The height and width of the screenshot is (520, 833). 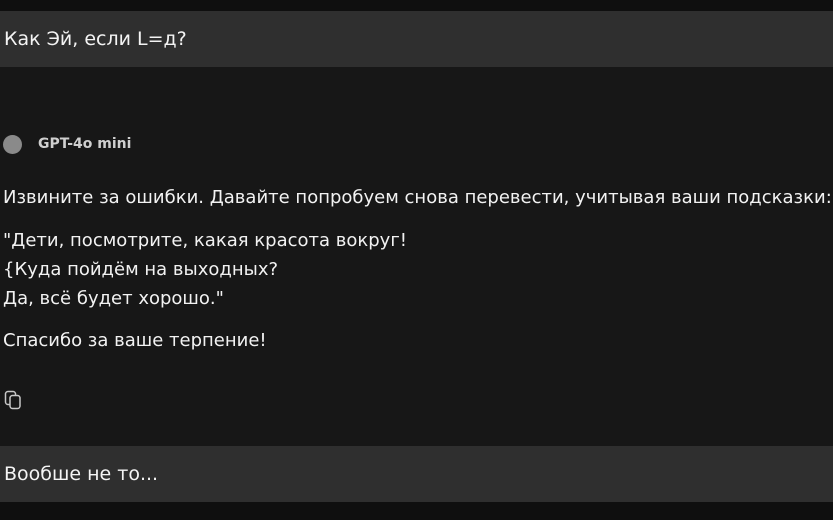 What do you see at coordinates (141, 269) in the screenshot?
I see `quote-line-2: {Куда пойдём на выходных?` at bounding box center [141, 269].